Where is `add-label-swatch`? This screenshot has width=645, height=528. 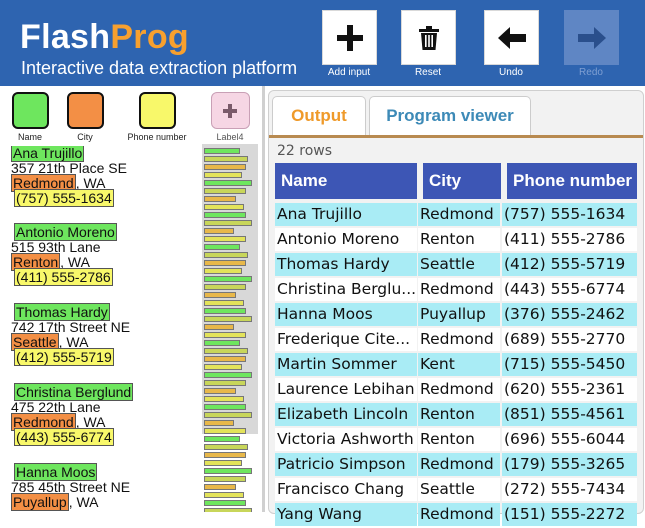 add-label-swatch is located at coordinates (230, 110).